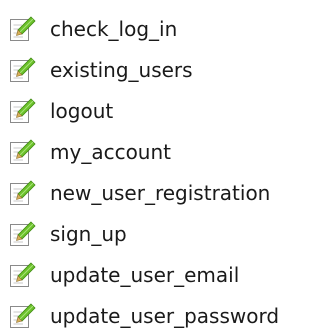 The width and height of the screenshot is (320, 336). I want to click on file-item-check-log-in: check_log_in, so click(150, 28).